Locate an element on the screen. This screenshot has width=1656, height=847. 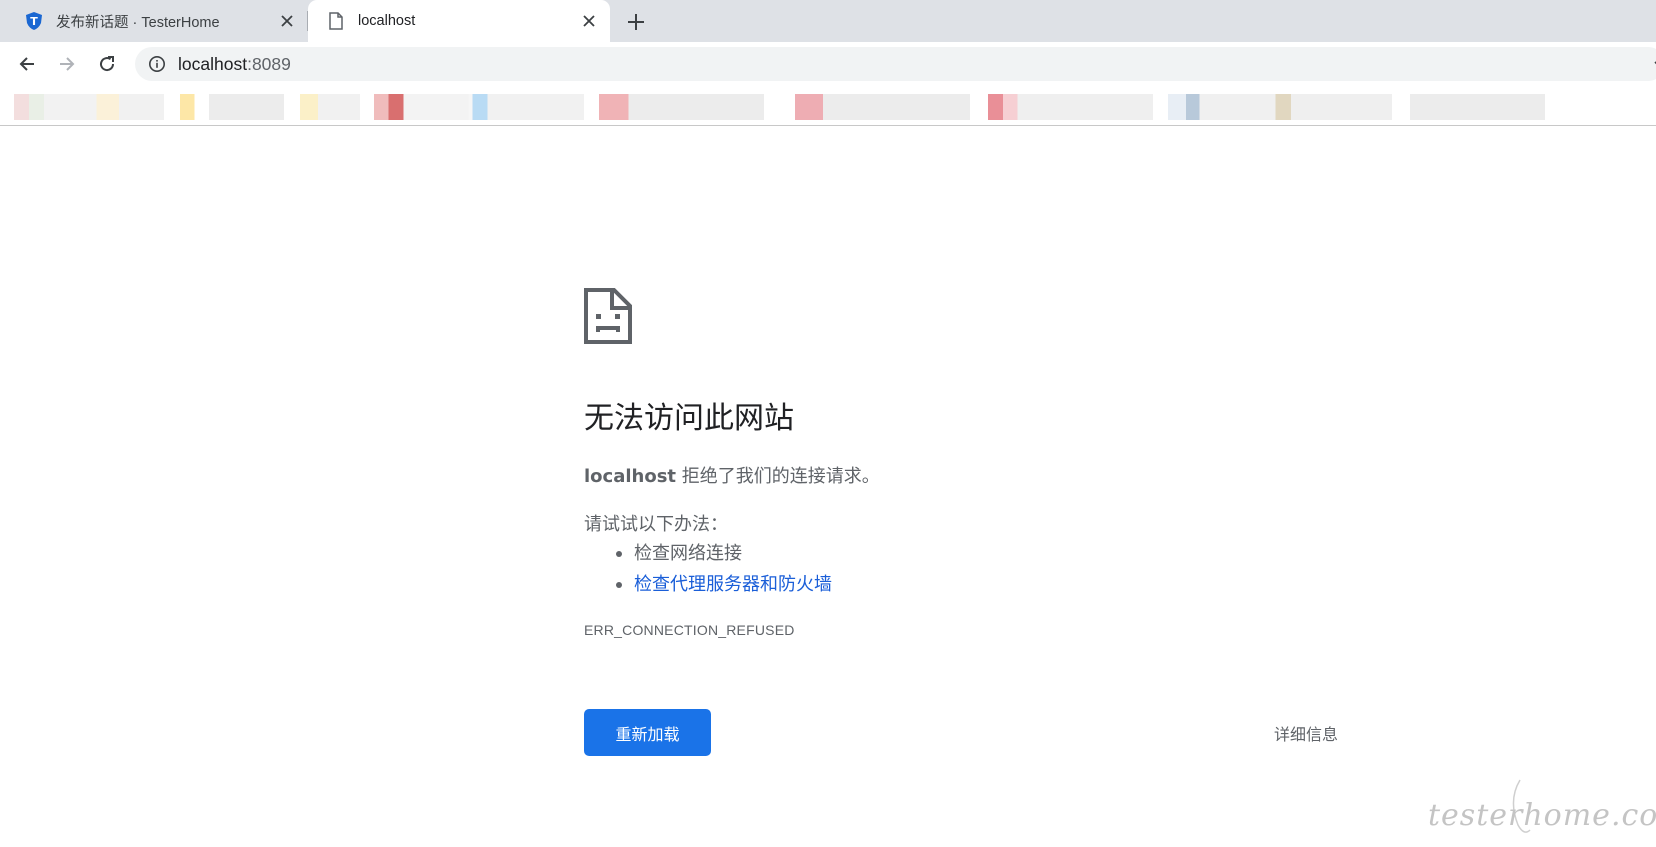
plus-icon is located at coordinates (636, 22).